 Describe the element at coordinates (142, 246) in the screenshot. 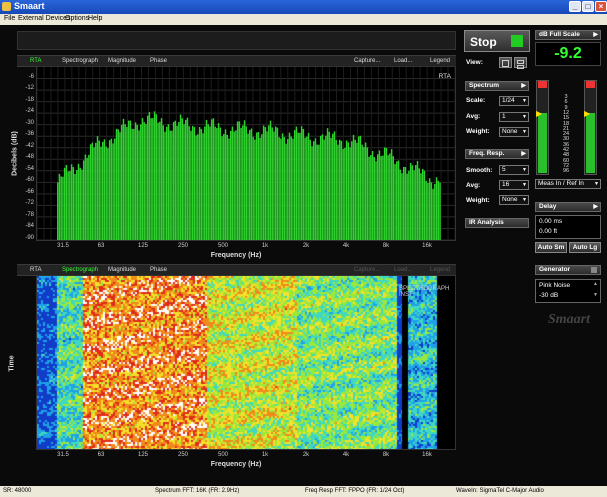

I see `x-tick: 125` at that location.